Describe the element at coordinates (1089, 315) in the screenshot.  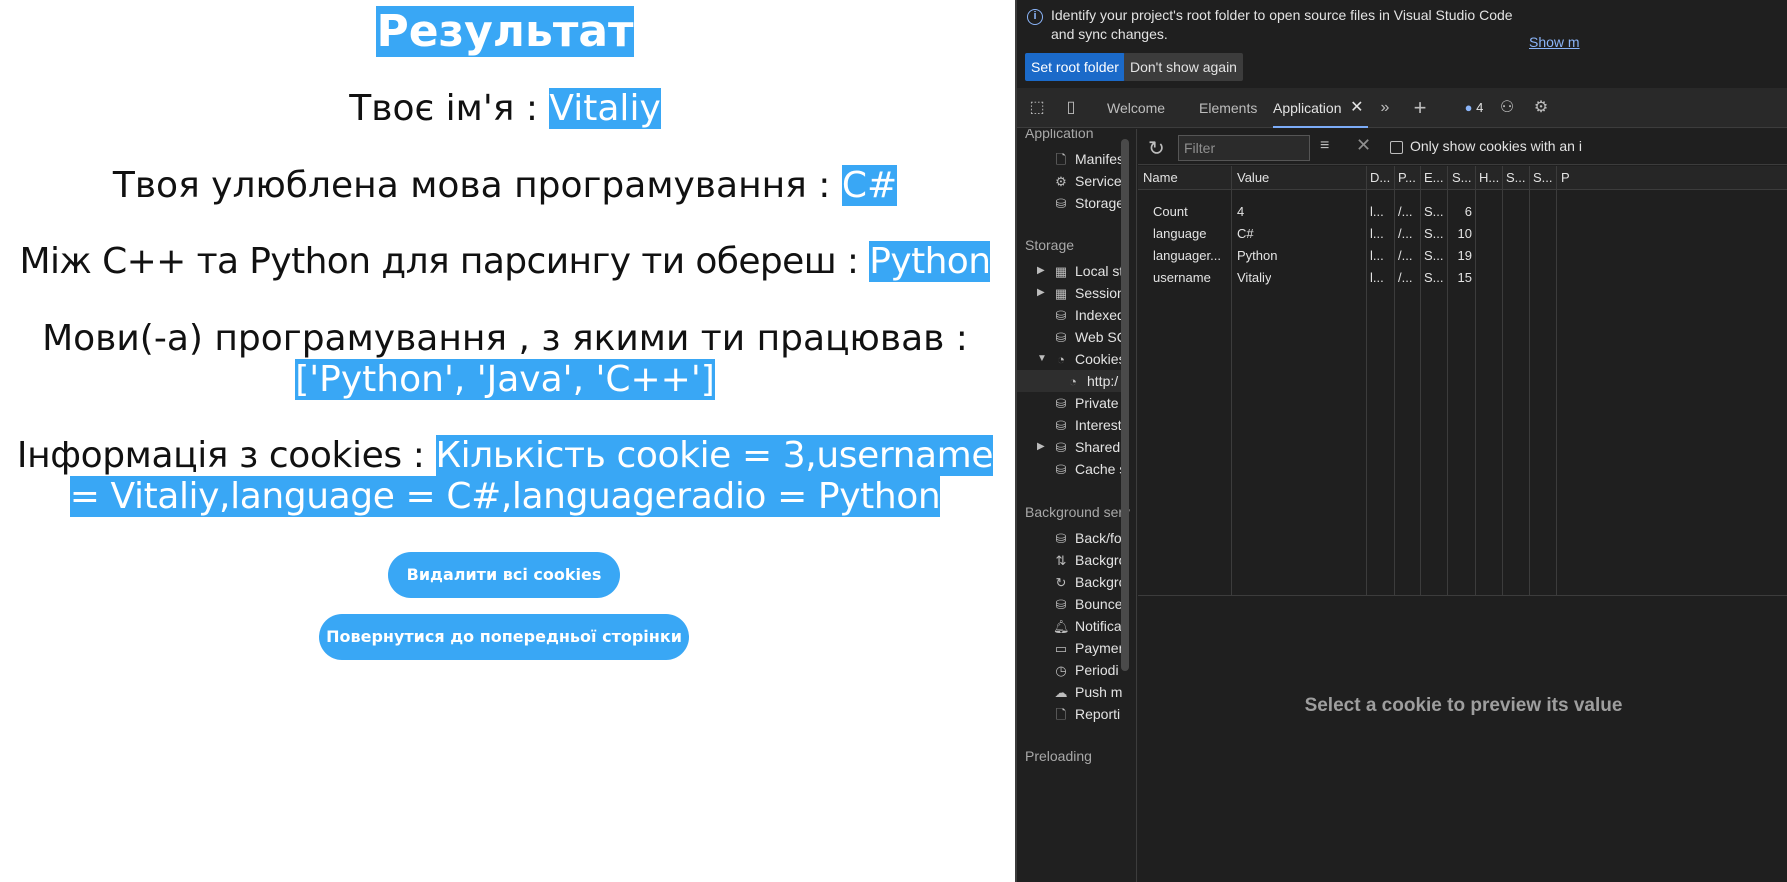
I see `sidebar-item-indexeddb: ⛁ Indexed` at that location.